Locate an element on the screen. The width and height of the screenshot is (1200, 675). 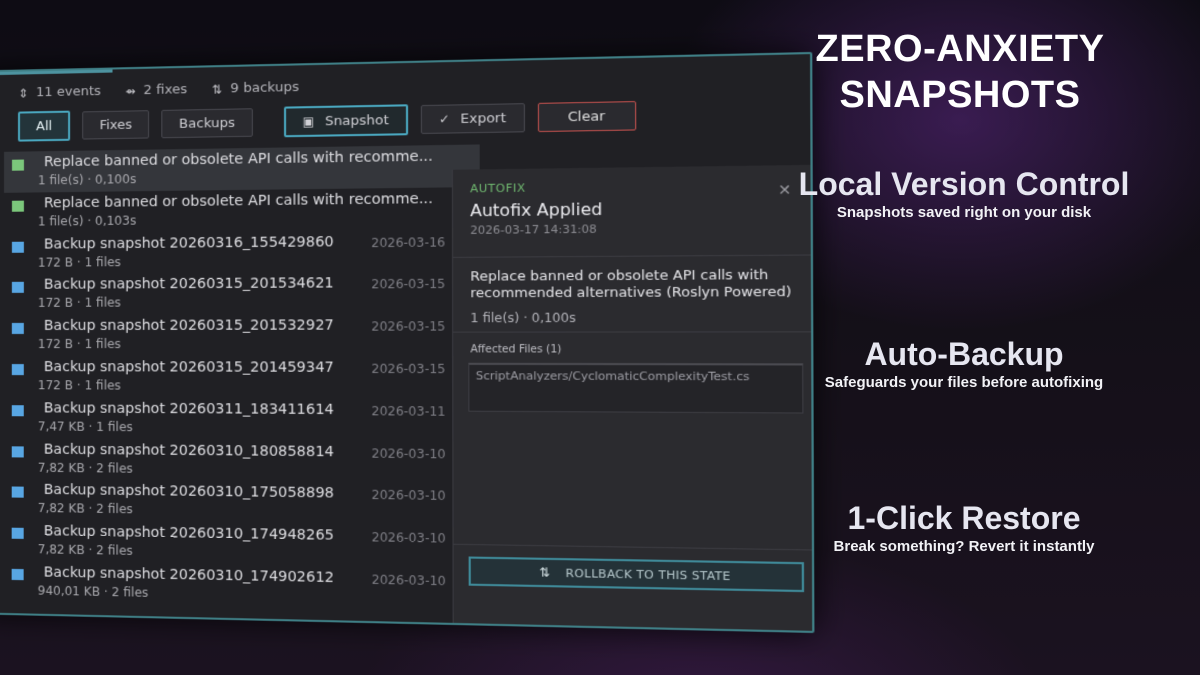
stat-events-label: 11 events is located at coordinates (68, 92).